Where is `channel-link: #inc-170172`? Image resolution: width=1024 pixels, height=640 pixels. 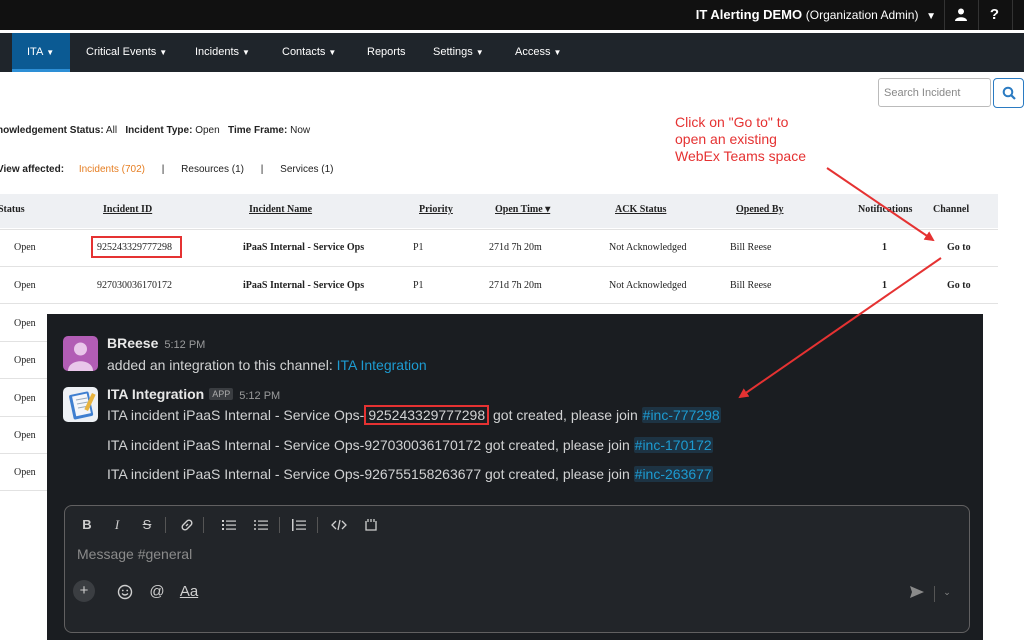
channel-link: #inc-170172 is located at coordinates (673, 445).